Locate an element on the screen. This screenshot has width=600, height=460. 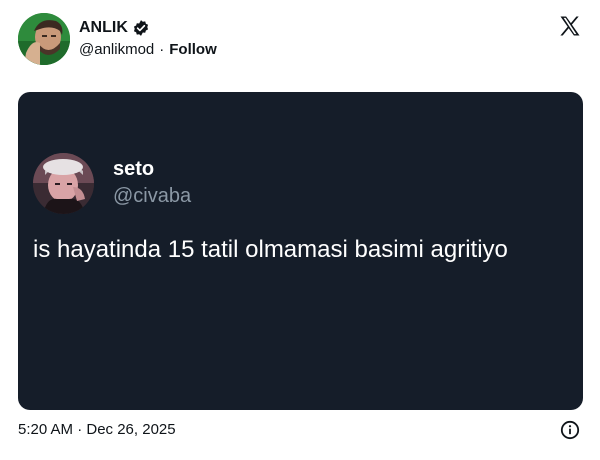
author-avatar is located at coordinates (44, 39).